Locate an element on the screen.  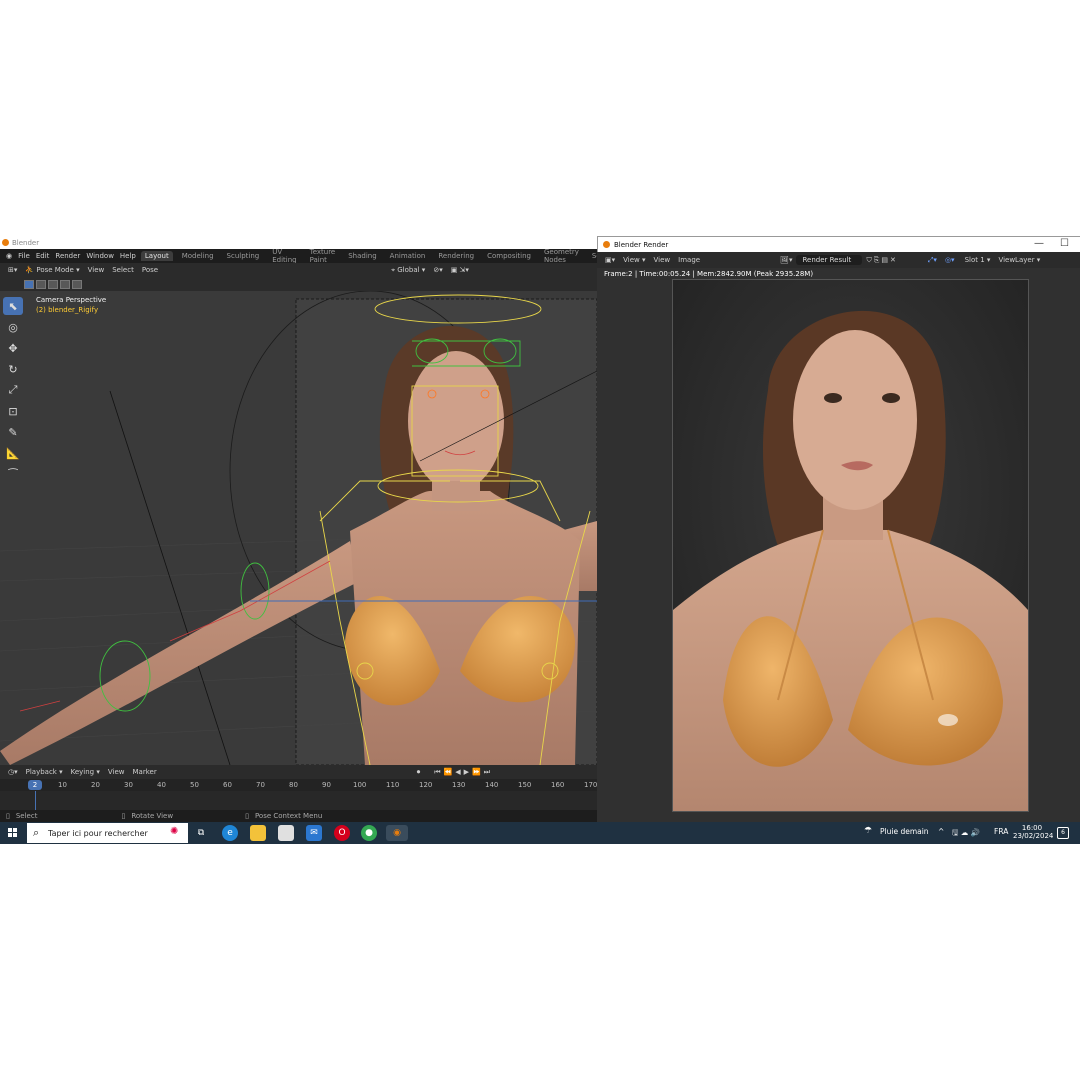
scale-tool-icon: ⤢ is located at coordinates (13, 390).